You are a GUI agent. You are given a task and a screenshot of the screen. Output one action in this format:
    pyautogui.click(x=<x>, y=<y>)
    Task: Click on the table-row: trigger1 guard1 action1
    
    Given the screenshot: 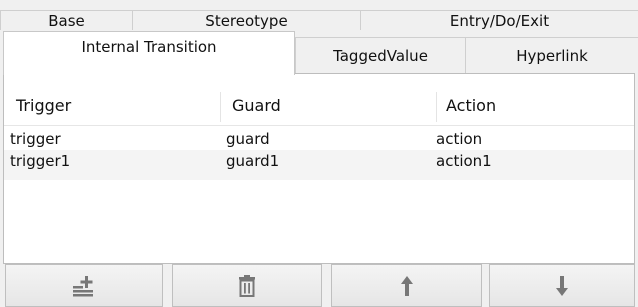 What is the action you would take?
    pyautogui.click(x=319, y=165)
    